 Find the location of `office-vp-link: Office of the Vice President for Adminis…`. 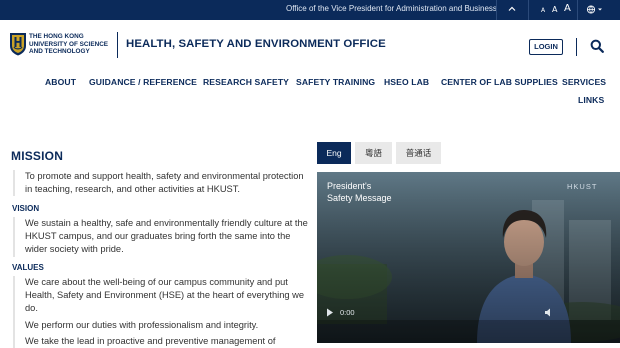

office-vp-link: Office of the Vice President for Adminis… is located at coordinates (391, 8).